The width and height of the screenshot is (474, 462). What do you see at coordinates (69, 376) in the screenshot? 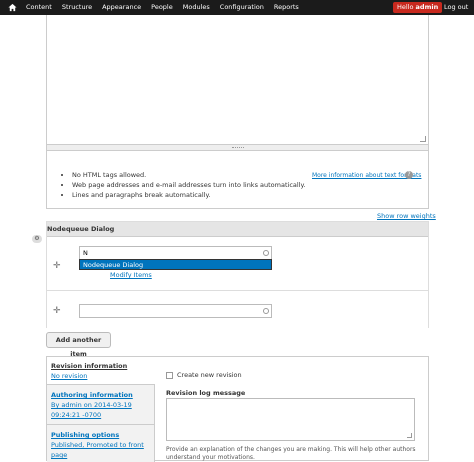
I see `vertical-tab-summary: No revision` at bounding box center [69, 376].